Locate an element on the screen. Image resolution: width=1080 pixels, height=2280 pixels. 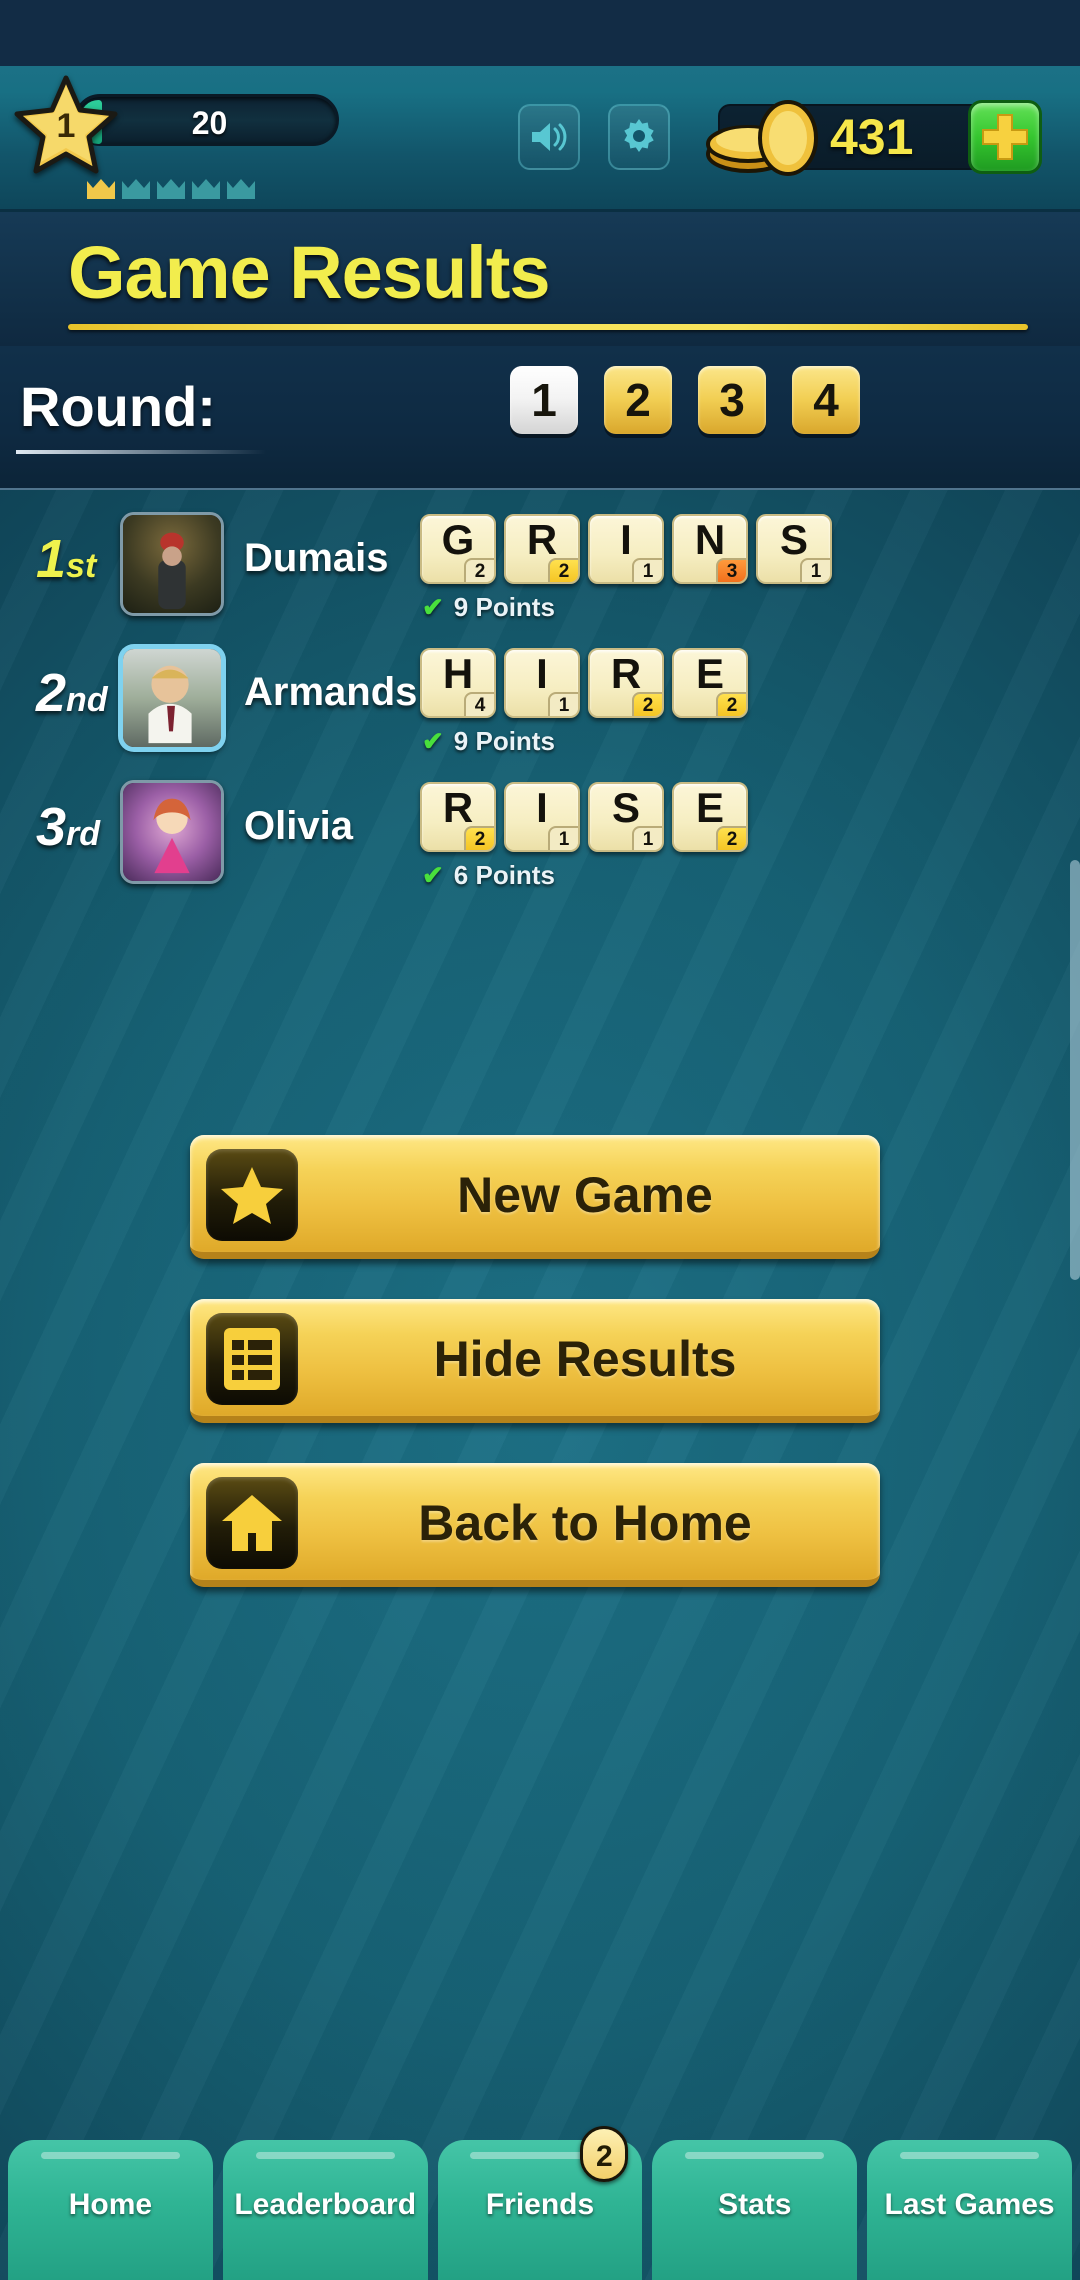
action-button-label: Back to Home is located at coordinates (585, 1523).